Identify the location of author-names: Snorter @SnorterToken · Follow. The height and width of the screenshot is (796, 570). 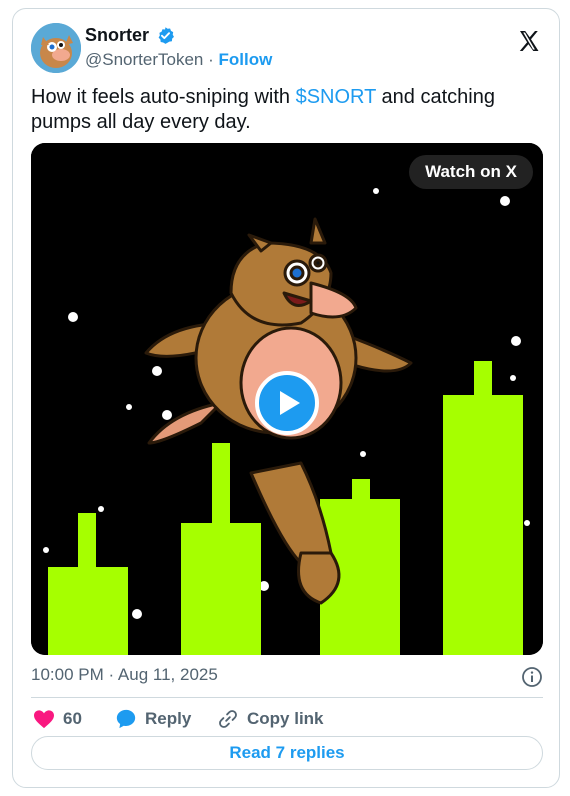
(178, 47).